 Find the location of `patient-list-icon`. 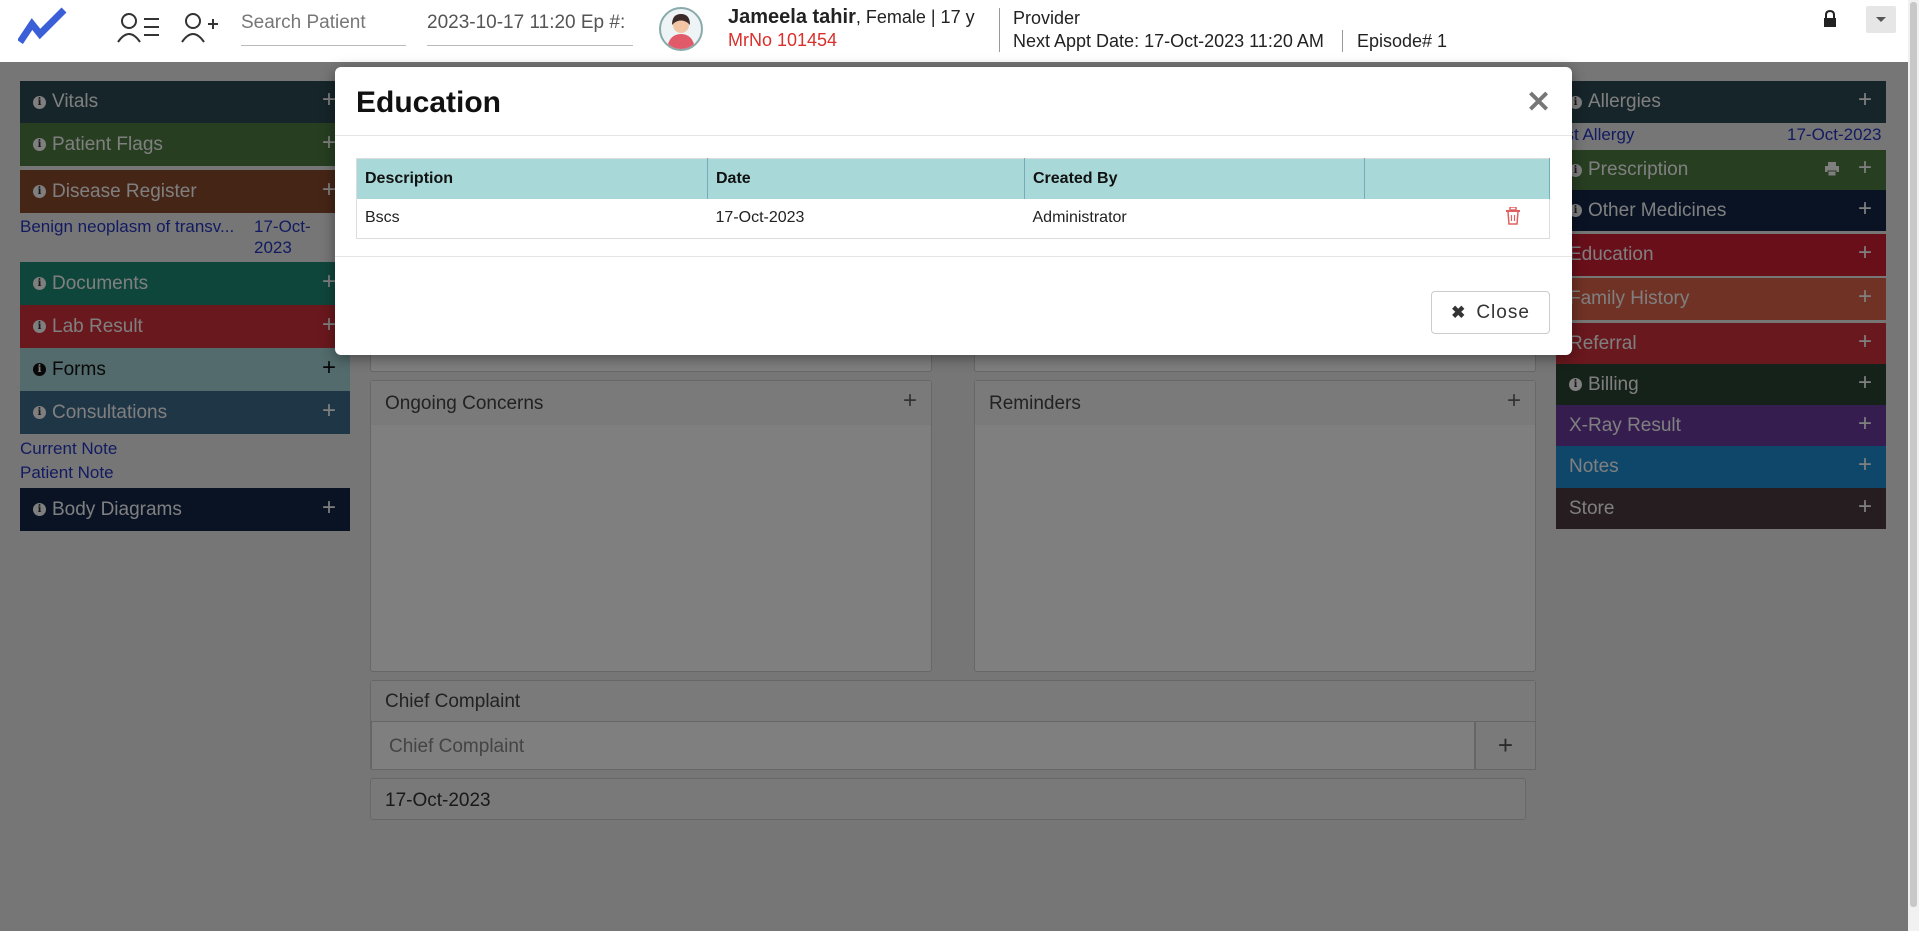

patient-list-icon is located at coordinates (139, 27).